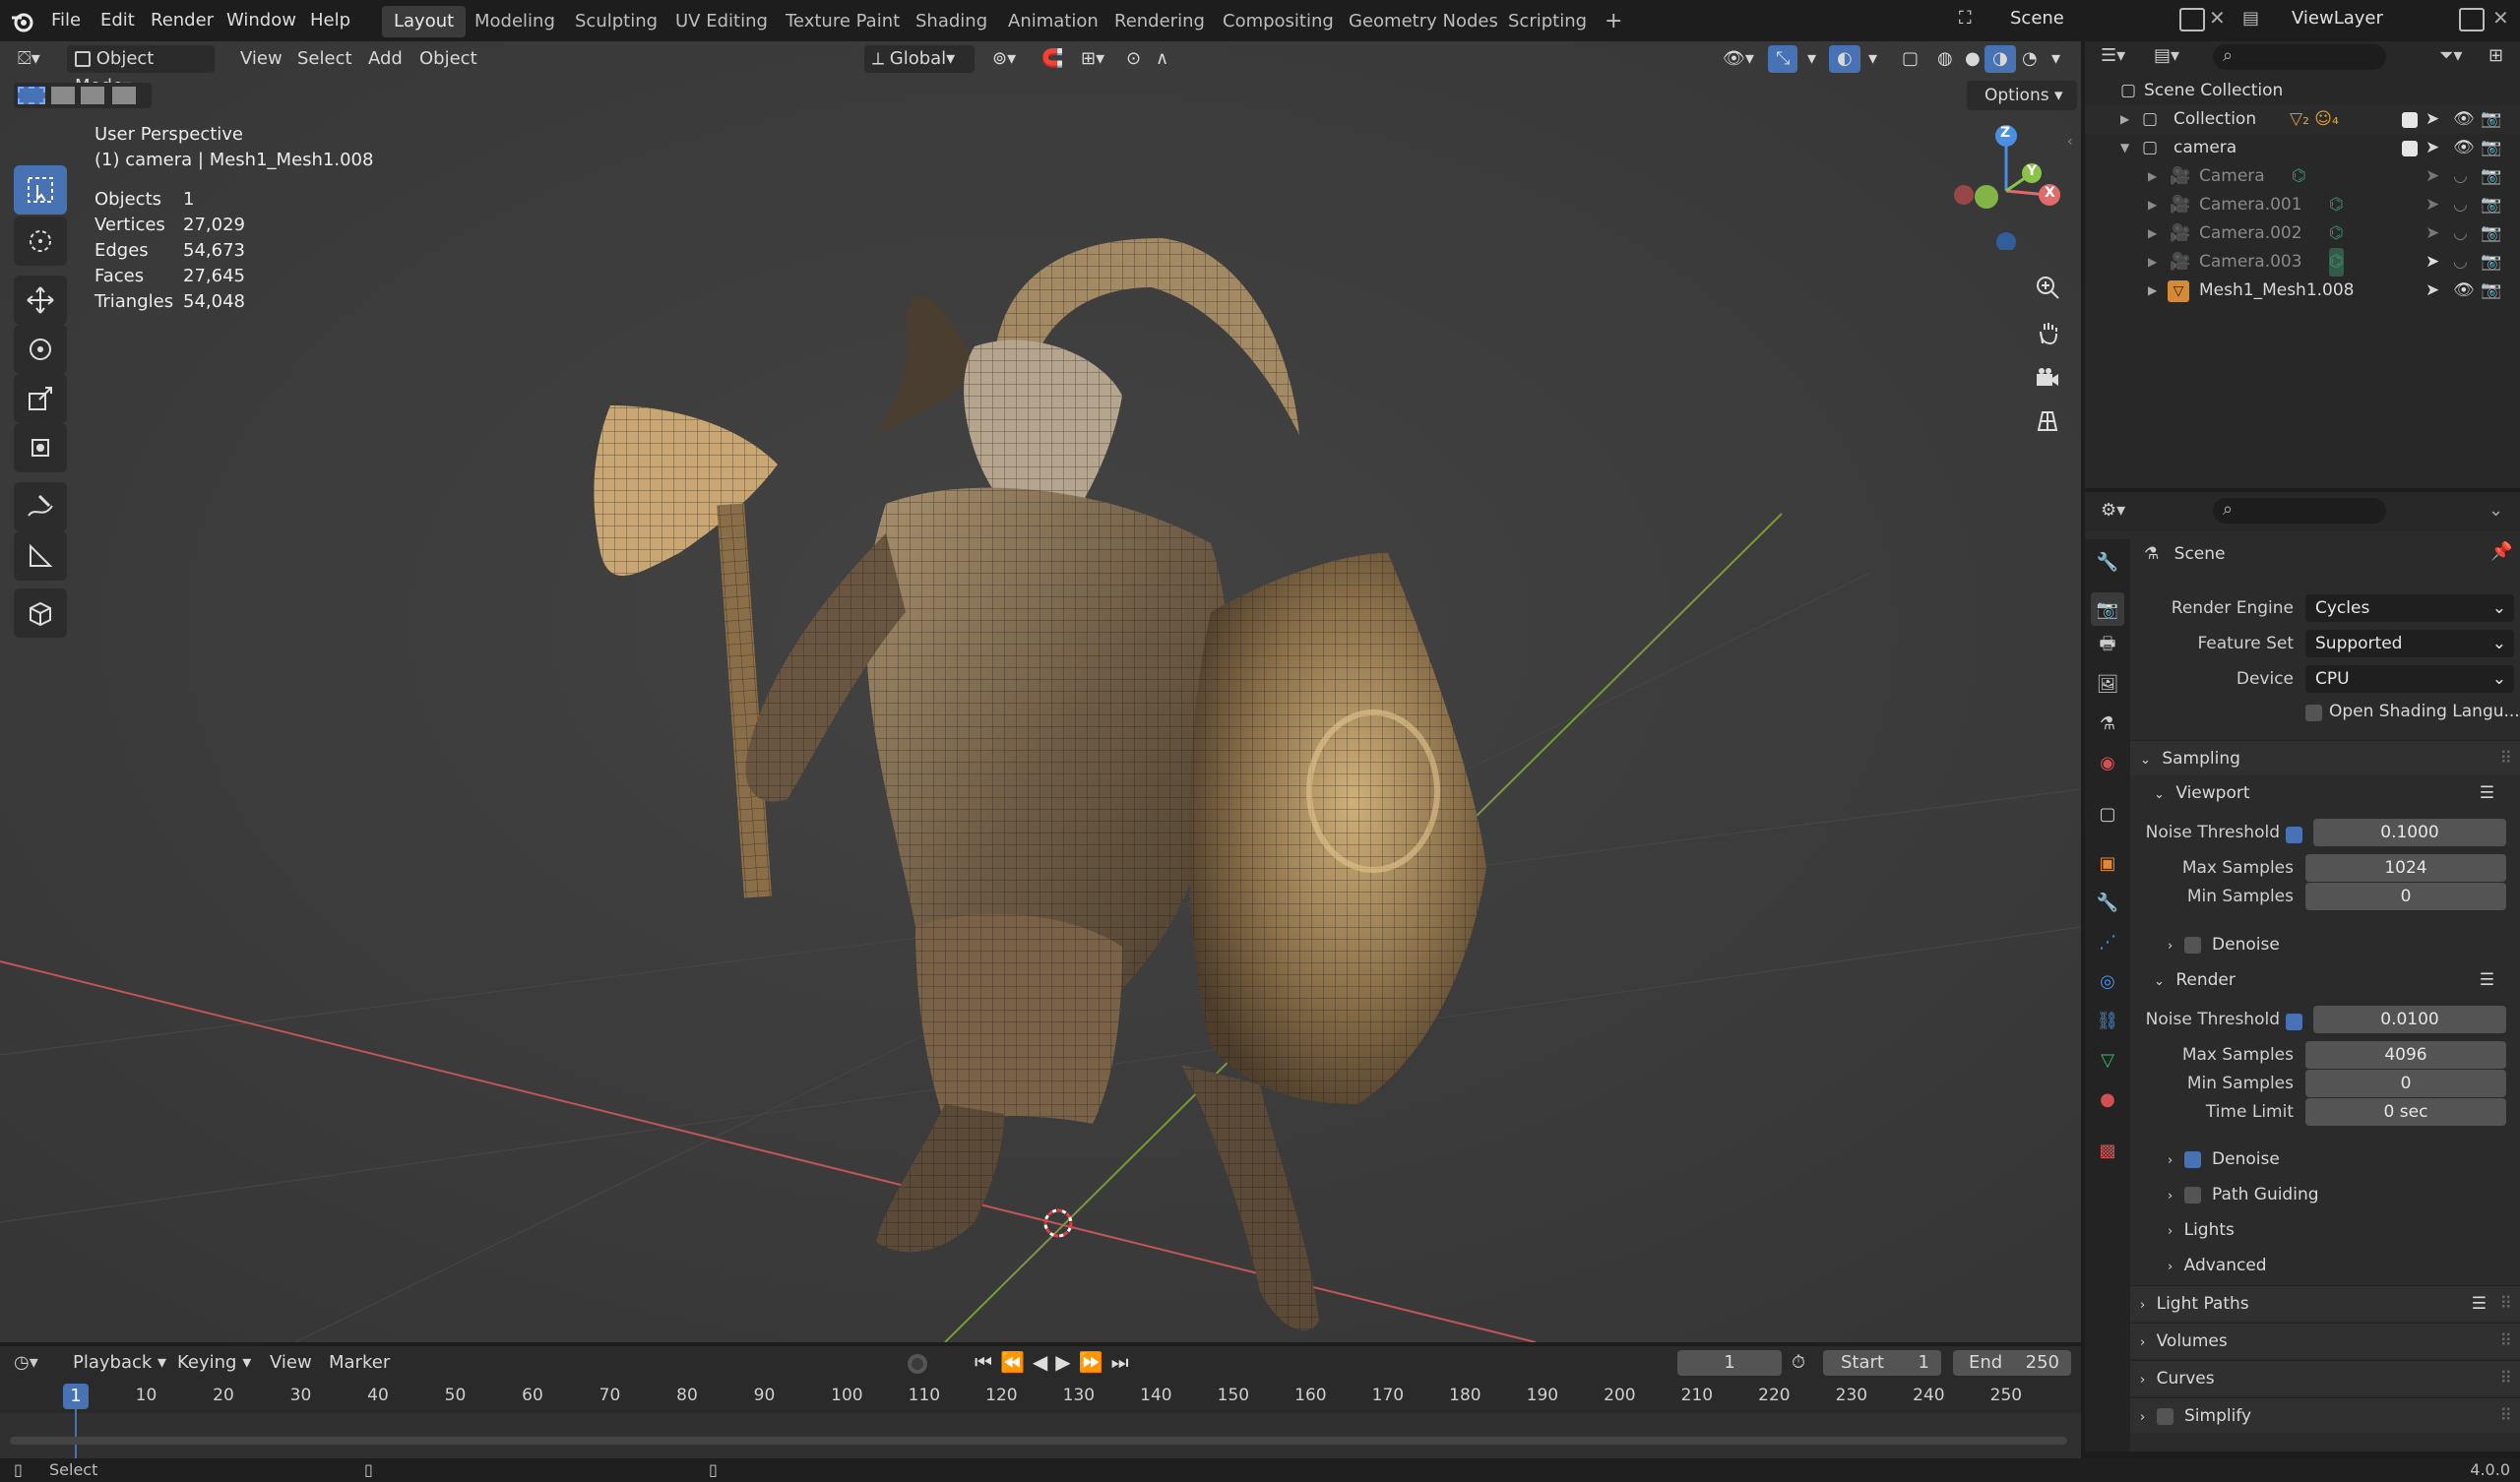 The width and height of the screenshot is (2520, 1482). What do you see at coordinates (1052, 59) in the screenshot?
I see `snap-icon: 🧲` at bounding box center [1052, 59].